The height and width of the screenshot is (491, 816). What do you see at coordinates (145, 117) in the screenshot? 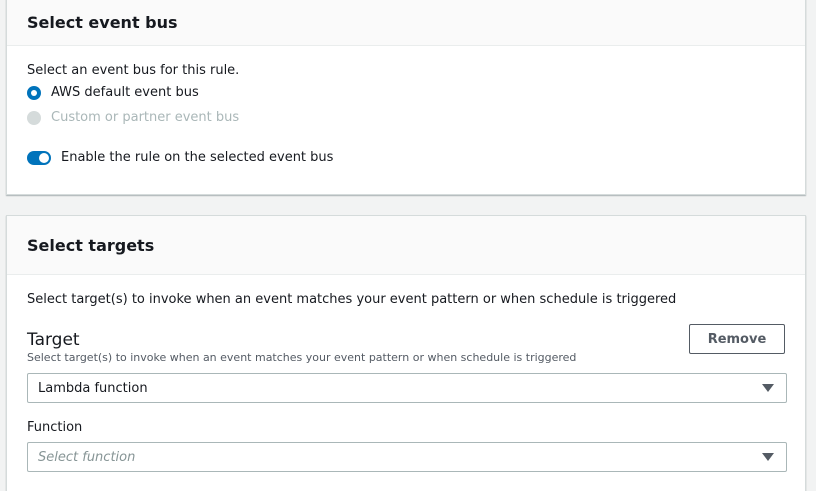
I see `radio-label-custom-partner: Custom or partner event bus` at bounding box center [145, 117].